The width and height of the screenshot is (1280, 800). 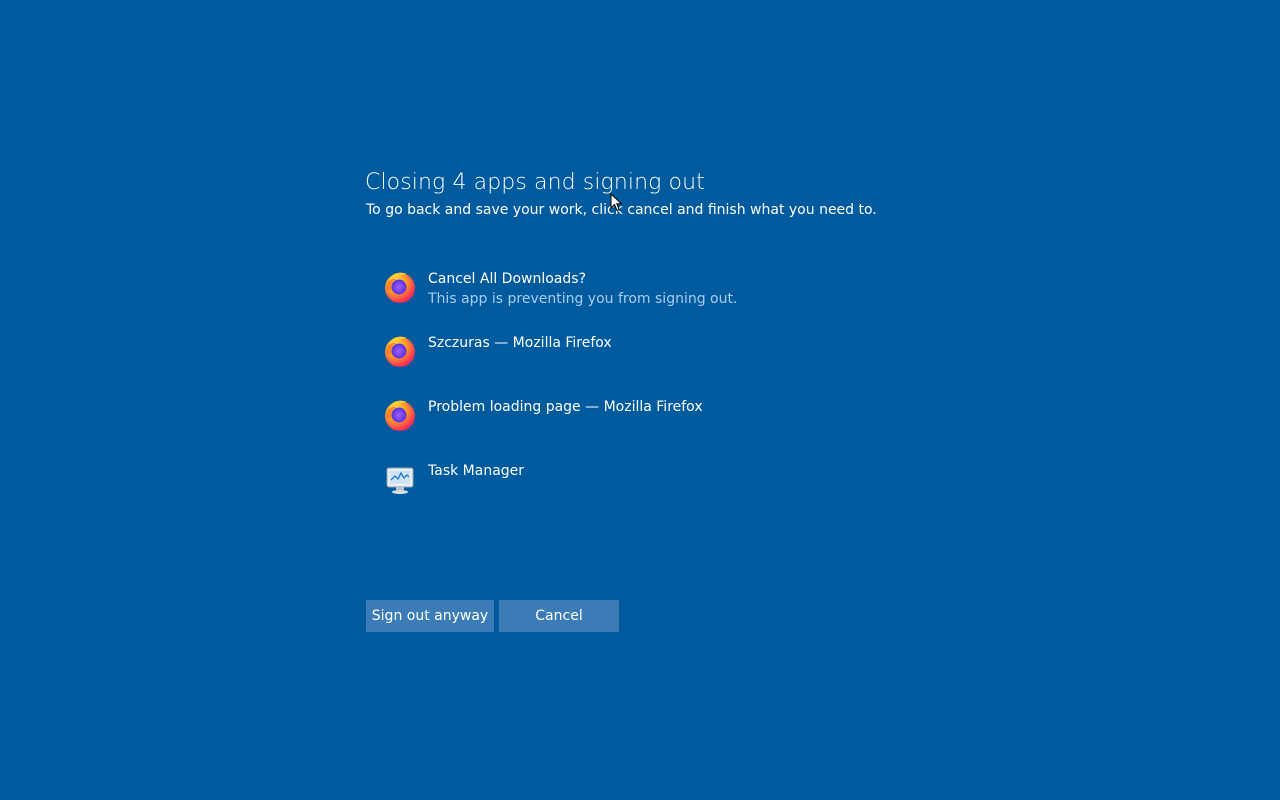 I want to click on mouse-cursor-icon, so click(x=616, y=202).